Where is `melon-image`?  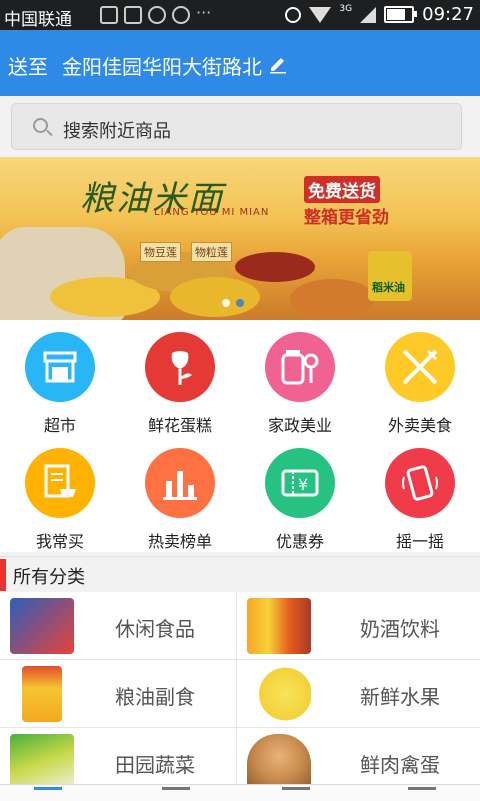
melon-image is located at coordinates (279, 694).